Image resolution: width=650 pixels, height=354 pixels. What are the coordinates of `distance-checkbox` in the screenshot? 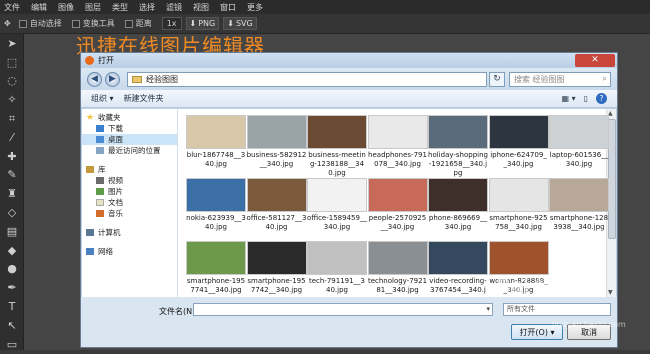 It's located at (128, 23).